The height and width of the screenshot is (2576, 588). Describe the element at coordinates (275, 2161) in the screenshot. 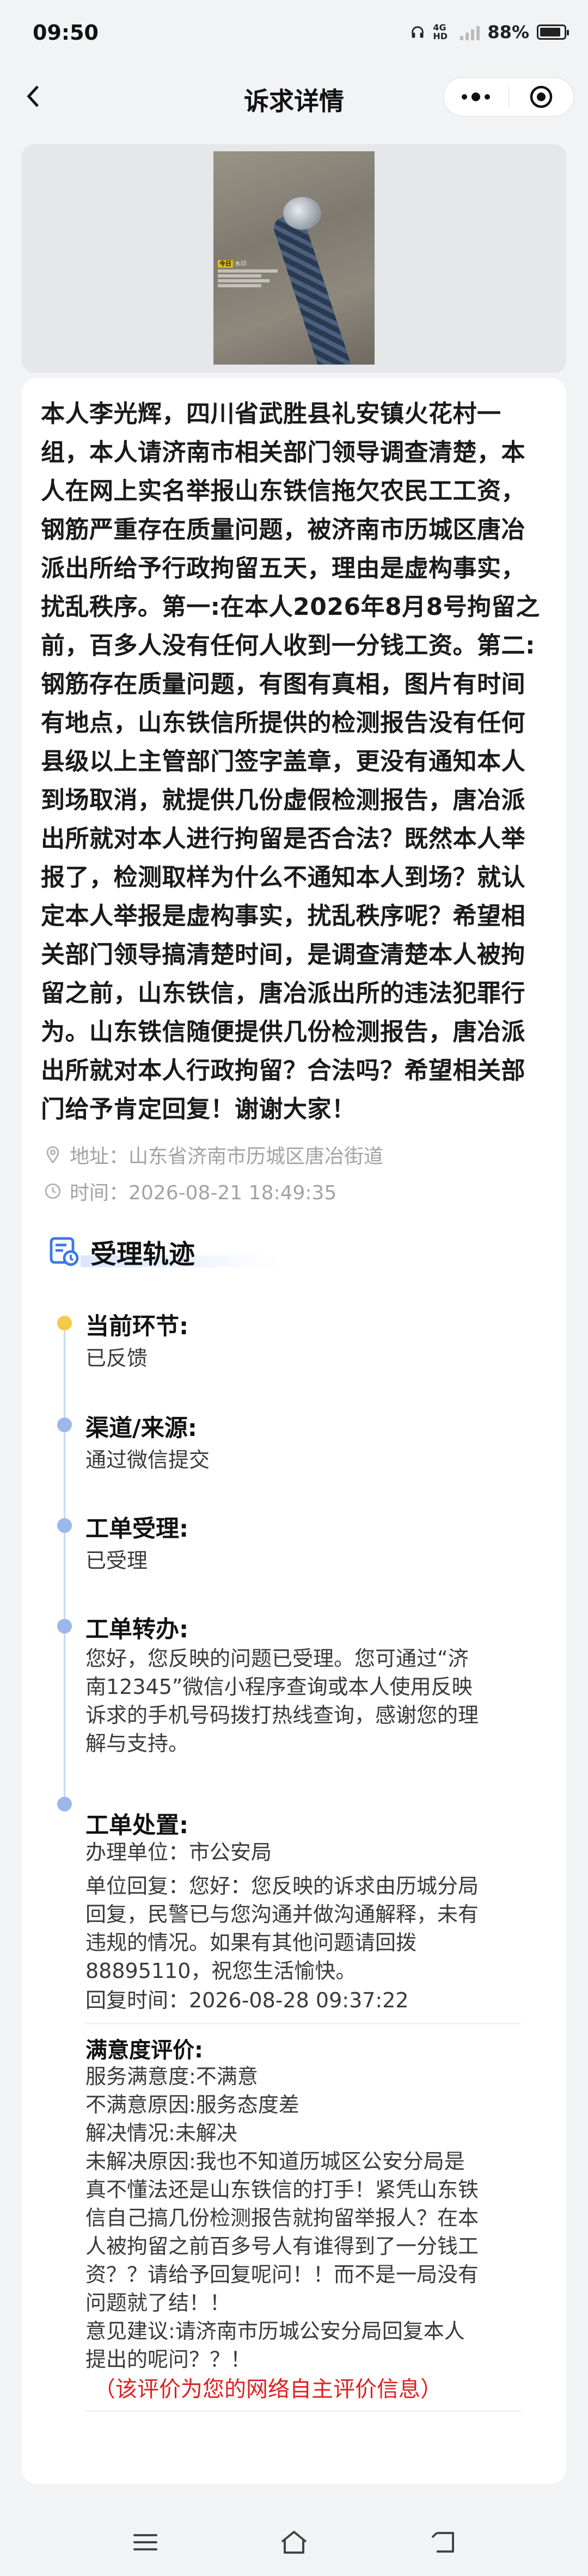

I see `unresolved-line: 未解决原因:我也不知道历城区公安分局是` at that location.